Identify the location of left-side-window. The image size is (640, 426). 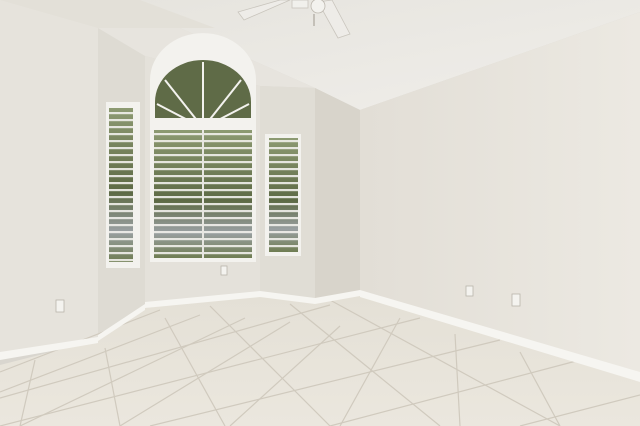
(123, 185).